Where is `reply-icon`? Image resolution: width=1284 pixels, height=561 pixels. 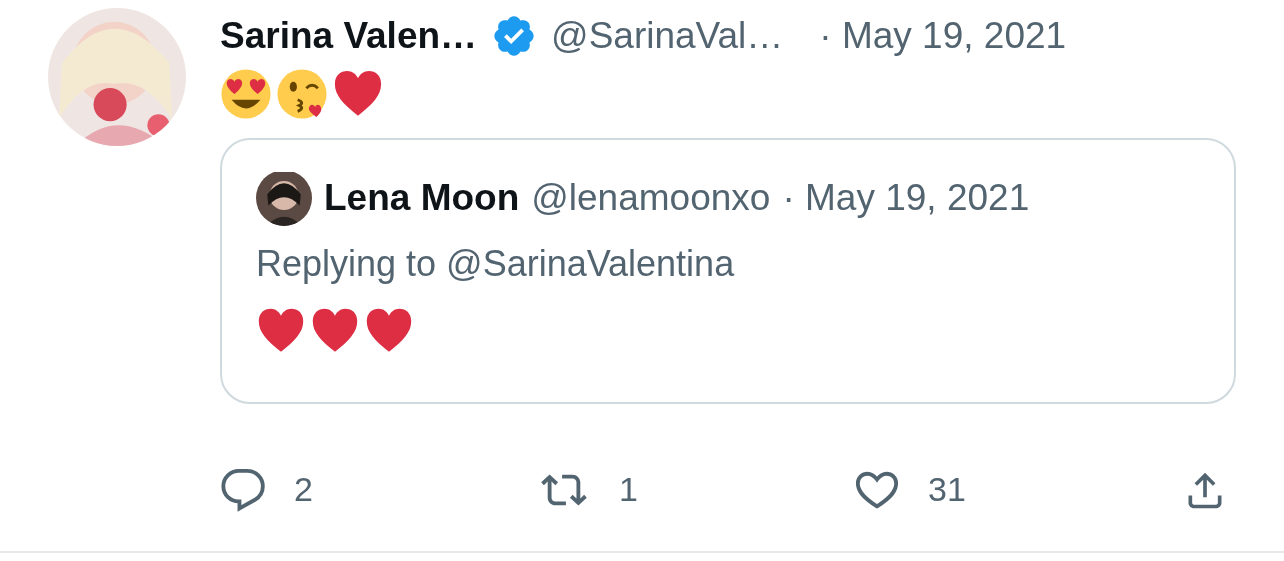 reply-icon is located at coordinates (243, 489).